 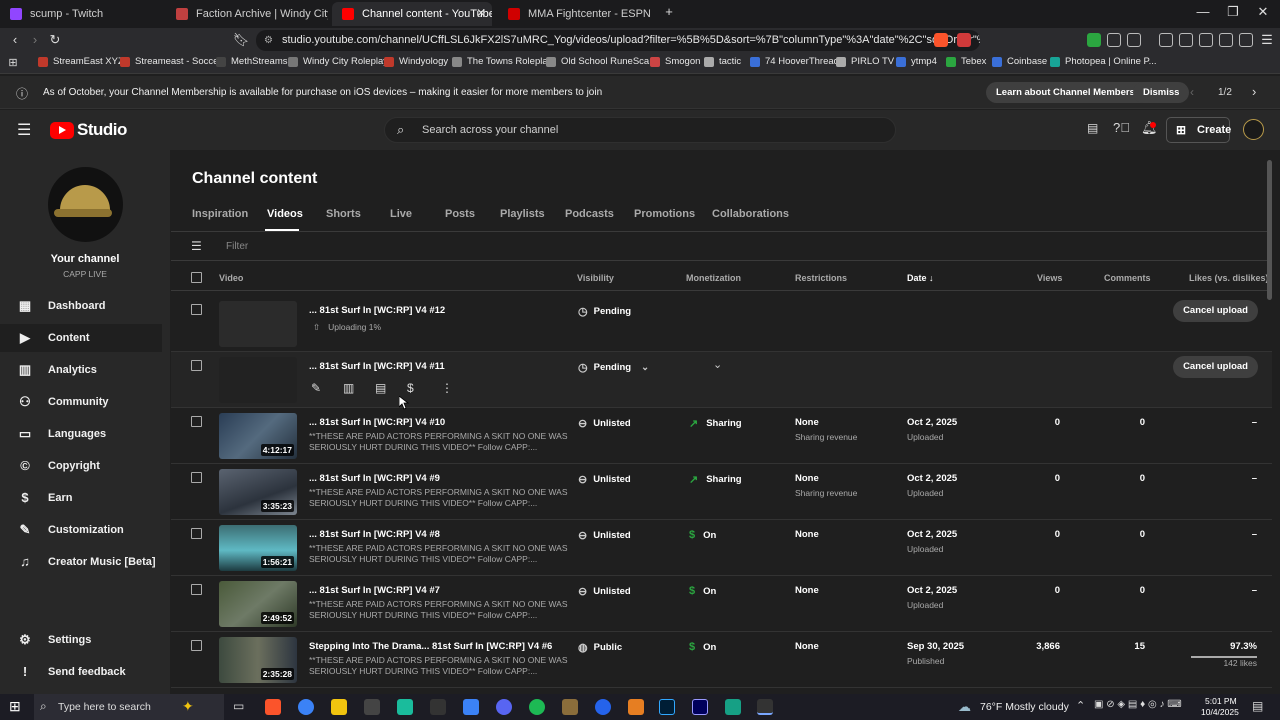 I want to click on video-thumbnail: 2:35:28, so click(x=258, y=660).